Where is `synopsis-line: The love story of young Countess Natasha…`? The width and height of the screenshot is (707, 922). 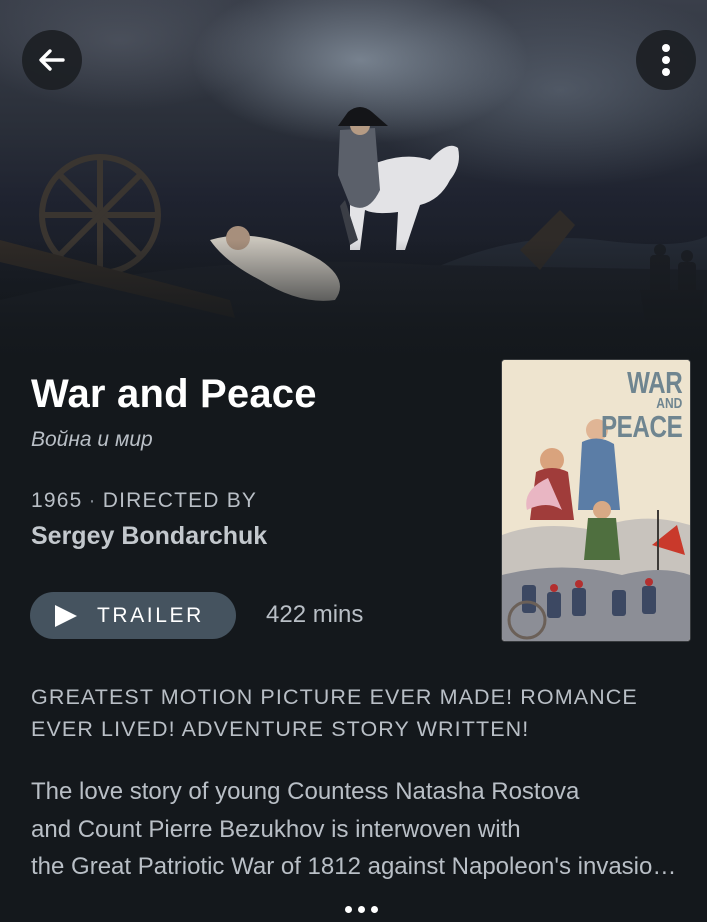
synopsis-line: The love story of young Countess Natasha… is located at coordinates (305, 791).